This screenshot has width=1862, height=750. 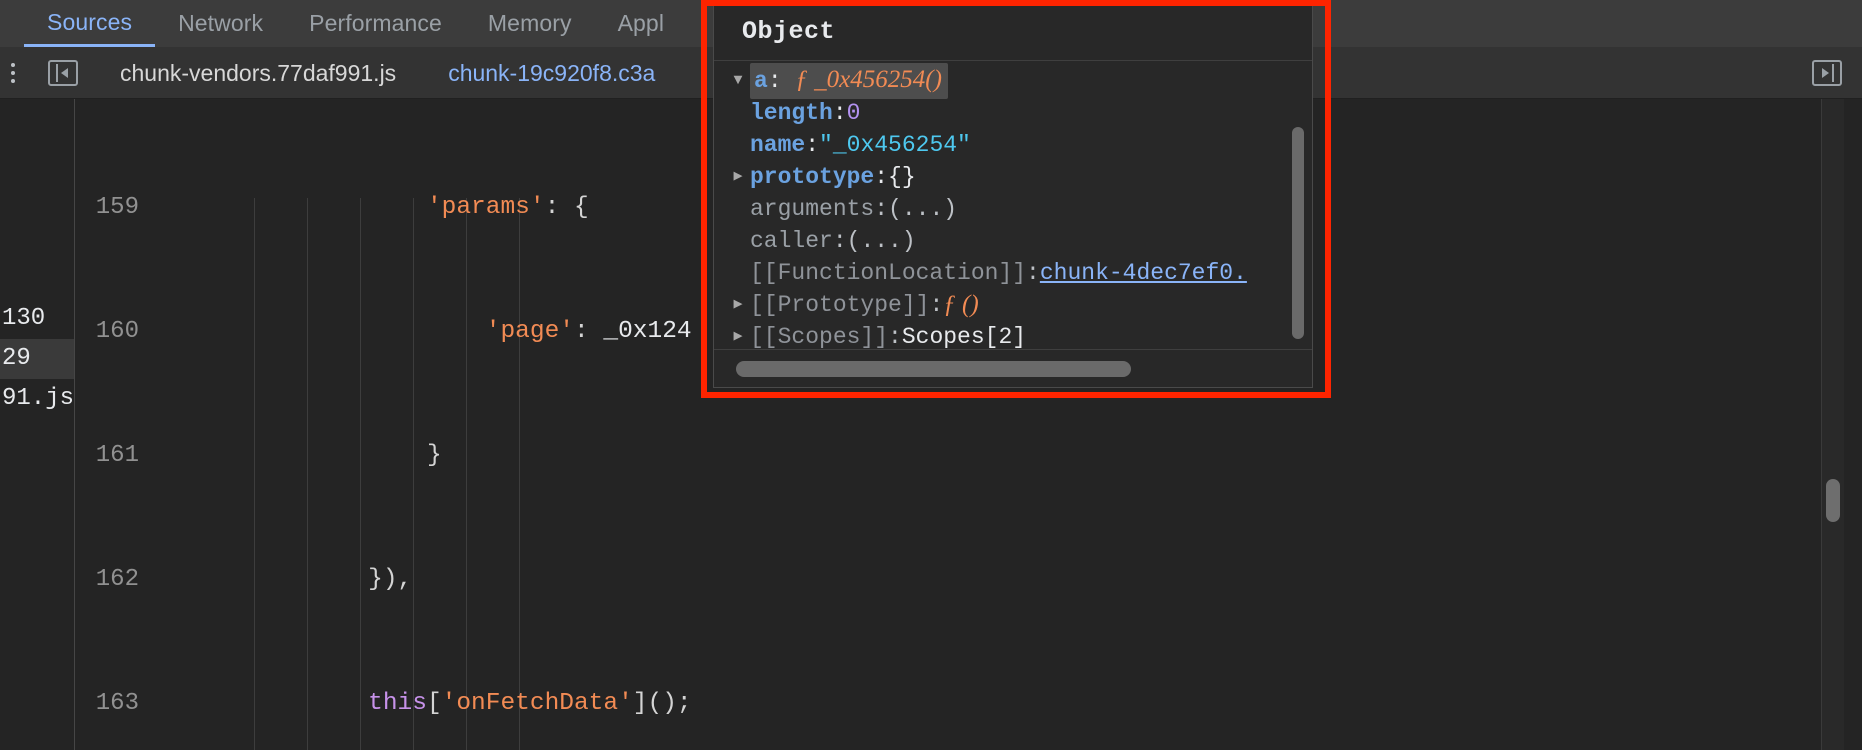 I want to click on property-row-a: ▼ a: ƒ _0x456254(), so click(x=1013, y=81).